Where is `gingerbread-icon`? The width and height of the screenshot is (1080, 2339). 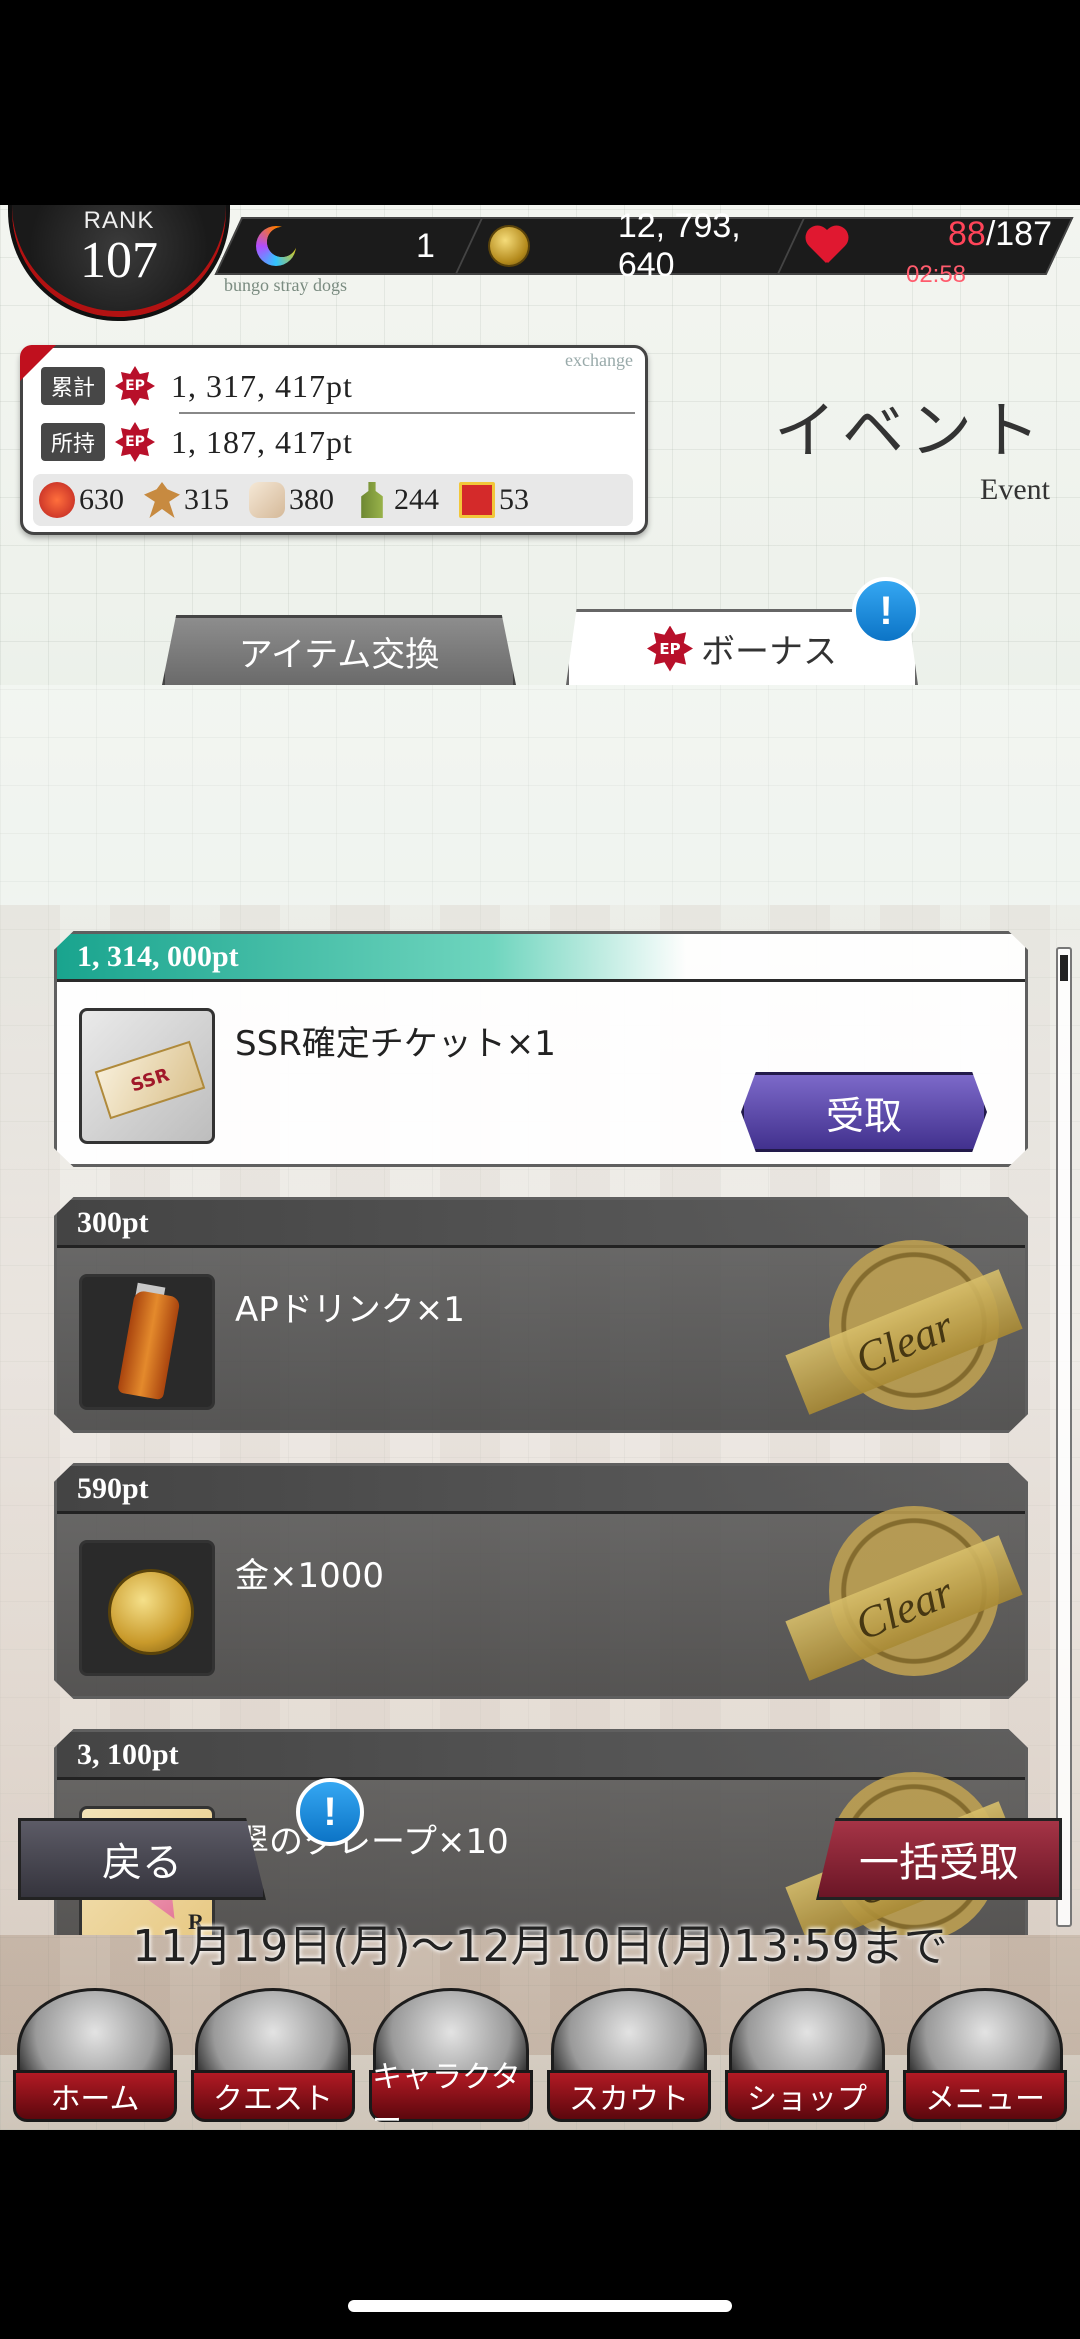 gingerbread-icon is located at coordinates (162, 500).